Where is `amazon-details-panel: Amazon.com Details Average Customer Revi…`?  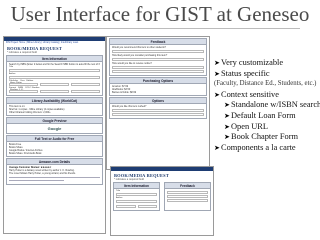
amazon-details-panel: Amazon.com Details Average Customer Revi… is located at coordinates (54, 171).